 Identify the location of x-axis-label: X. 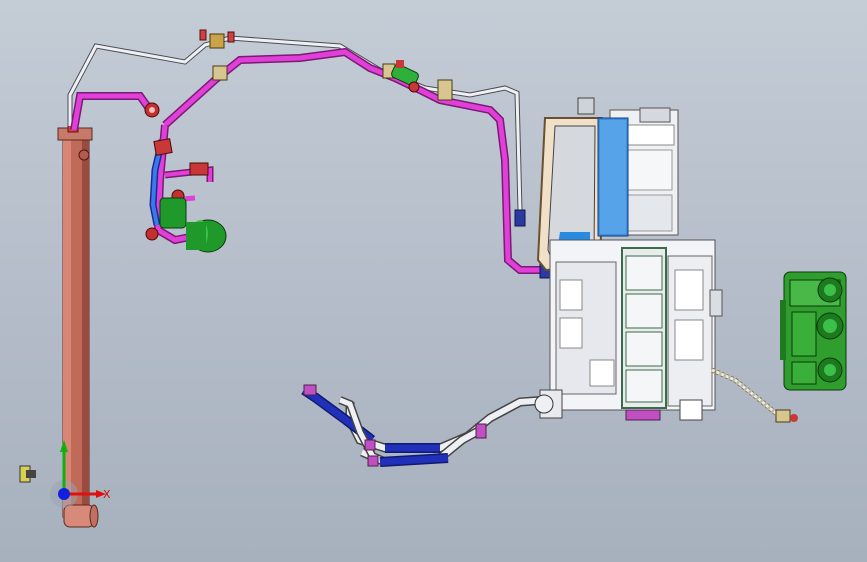
(107, 494).